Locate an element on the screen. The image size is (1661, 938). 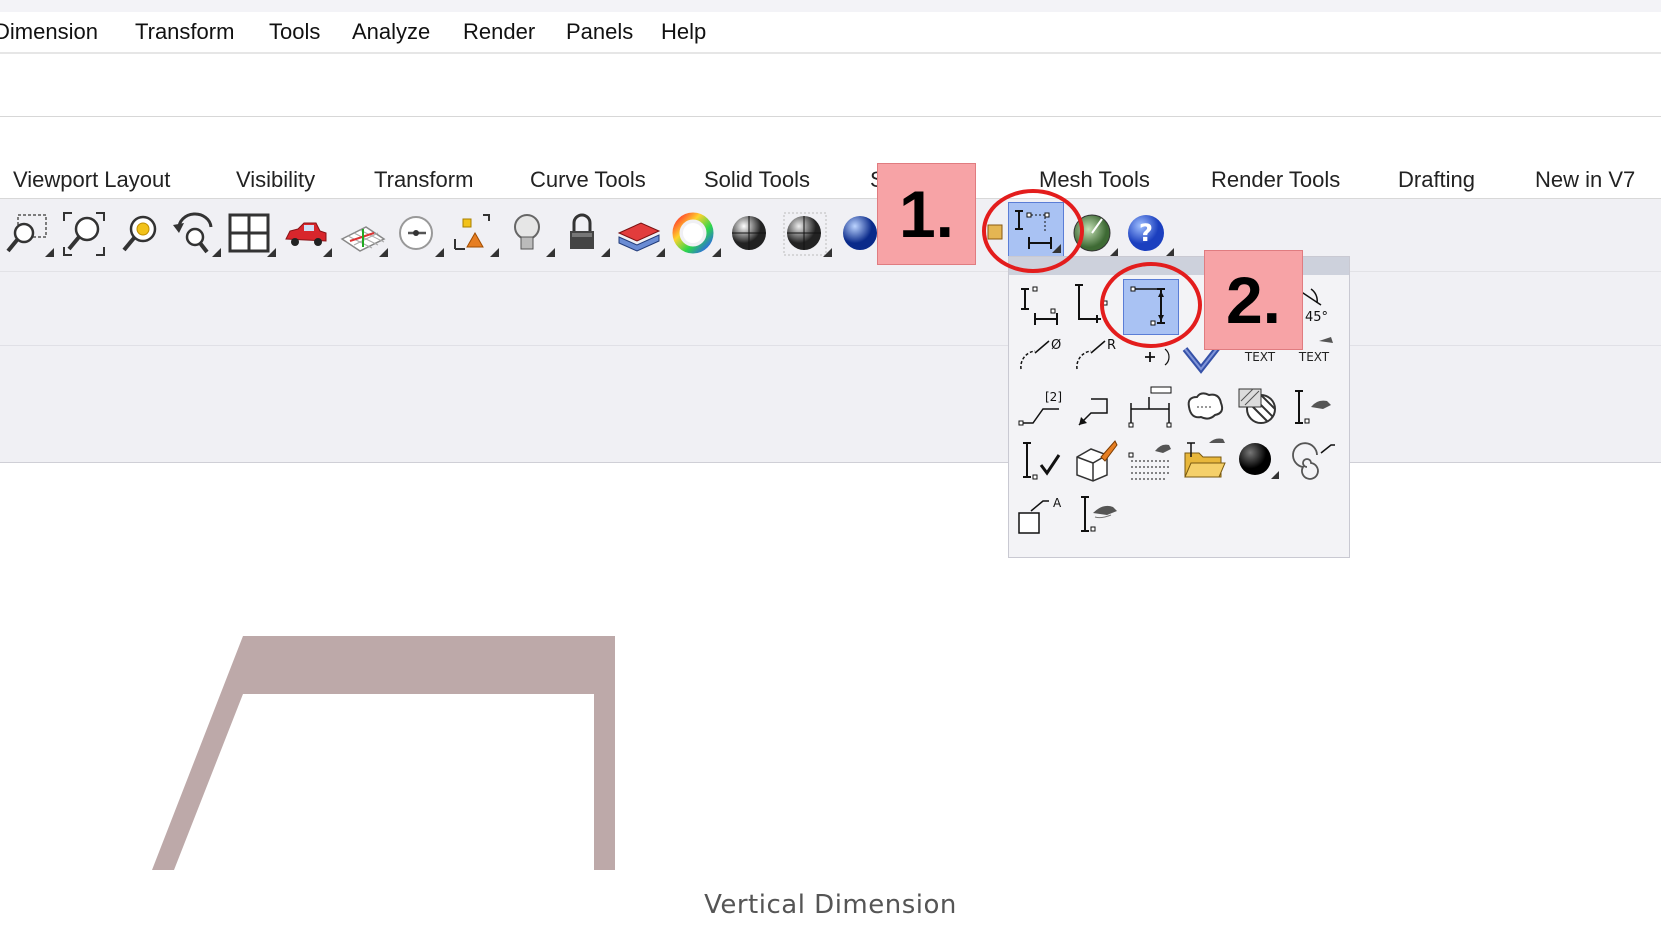
annotation-block-icon: A is located at coordinates (1040, 516).